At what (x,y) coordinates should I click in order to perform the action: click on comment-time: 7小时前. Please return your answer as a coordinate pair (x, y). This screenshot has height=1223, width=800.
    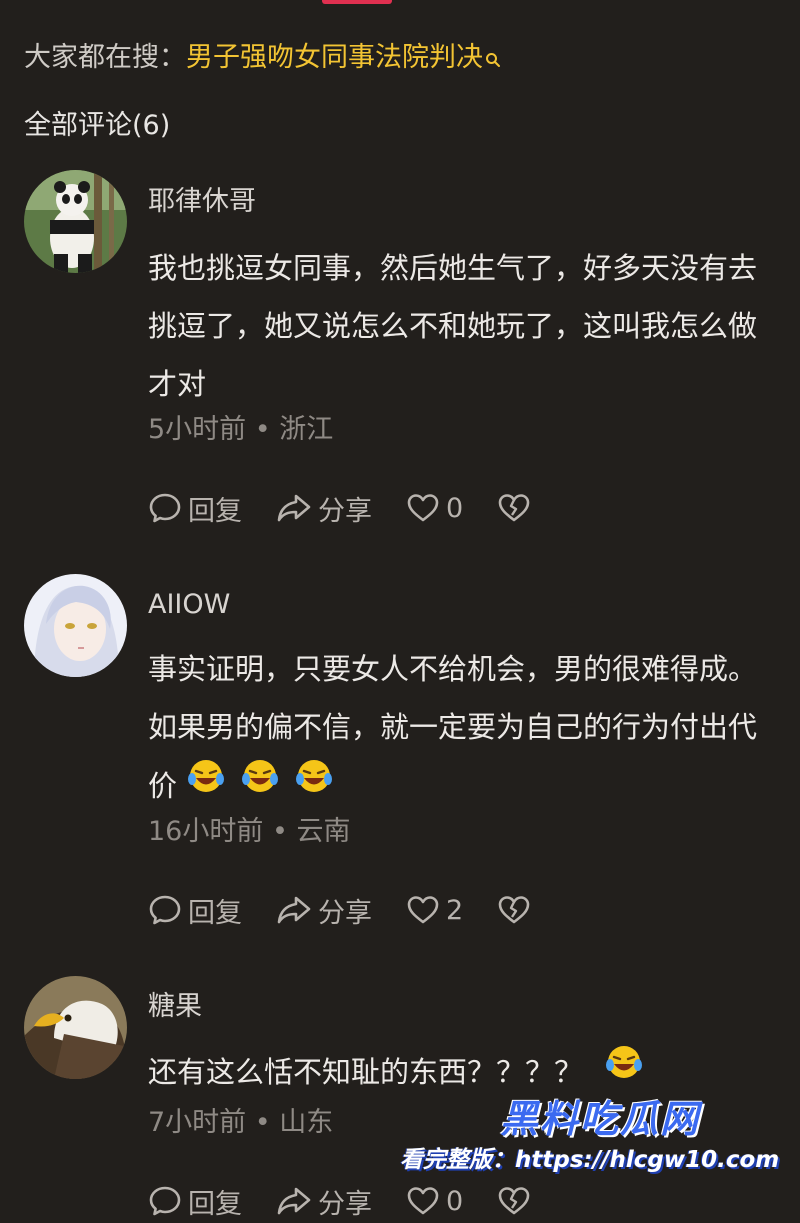
    Looking at the image, I should click on (197, 1122).